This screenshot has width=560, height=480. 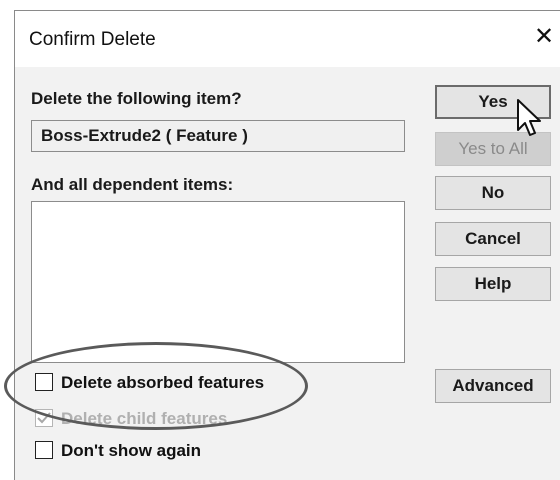 I want to click on cancel-button: Cancel, so click(x=493, y=239).